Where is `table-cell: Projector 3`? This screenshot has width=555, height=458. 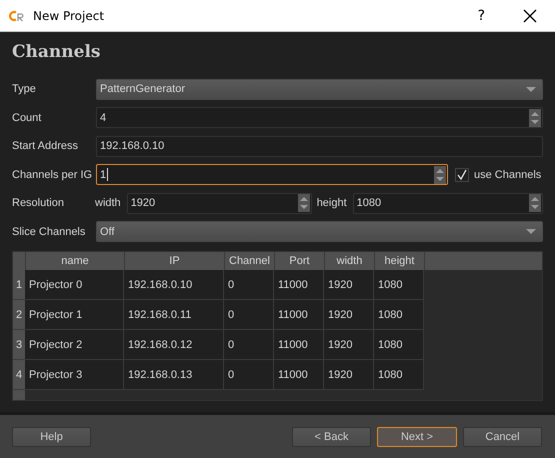
table-cell: Projector 3 is located at coordinates (74, 375).